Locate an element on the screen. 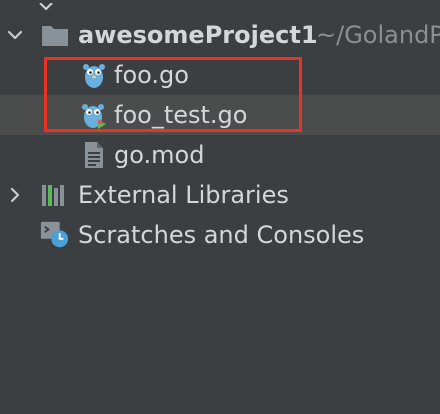 The height and width of the screenshot is (414, 440). file-name: foo.go is located at coordinates (151, 75).